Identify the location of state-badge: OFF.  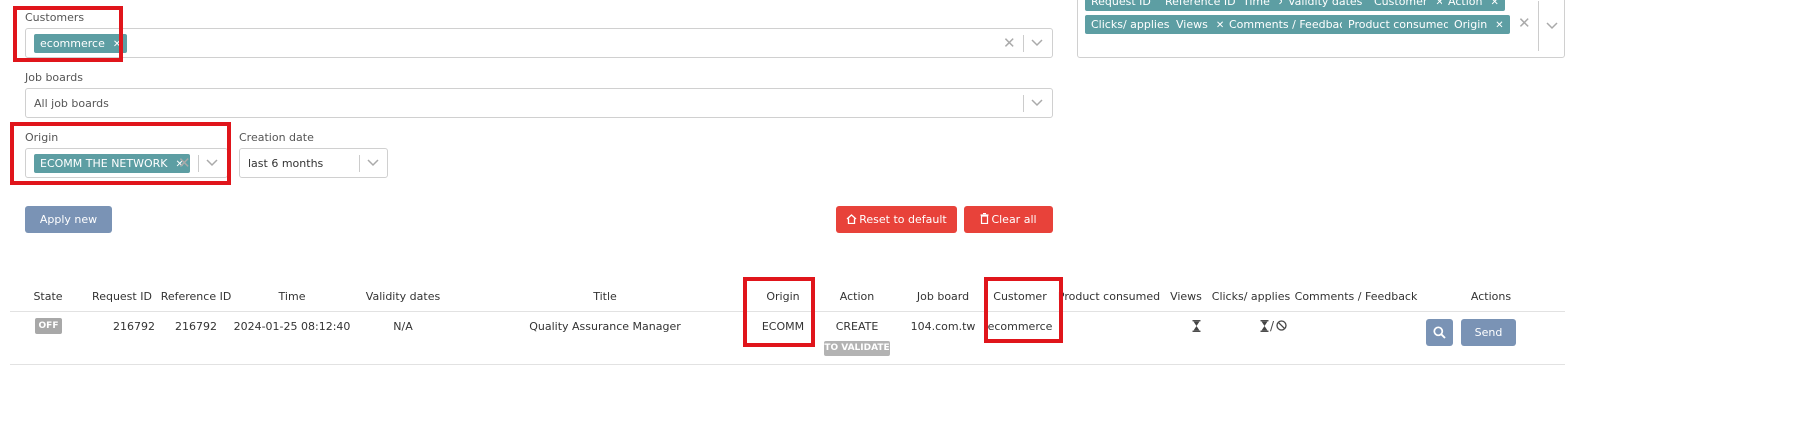
(48, 326).